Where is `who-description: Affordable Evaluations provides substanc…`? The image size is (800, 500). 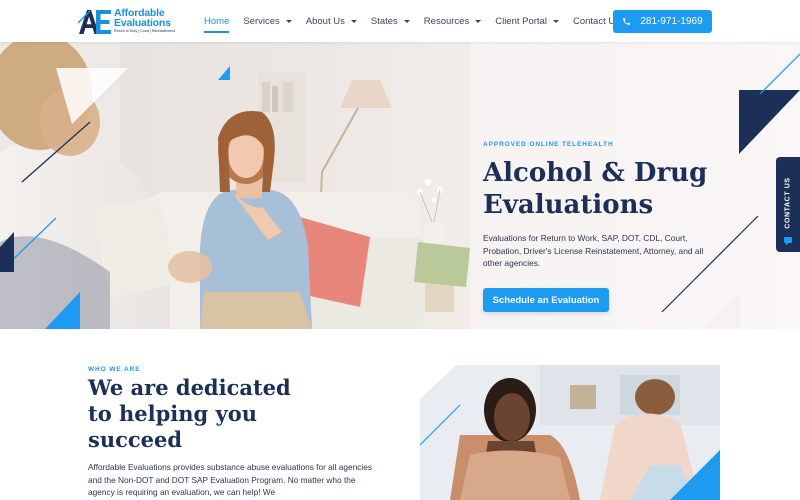
who-description: Affordable Evaluations provides substanc… is located at coordinates (230, 479).